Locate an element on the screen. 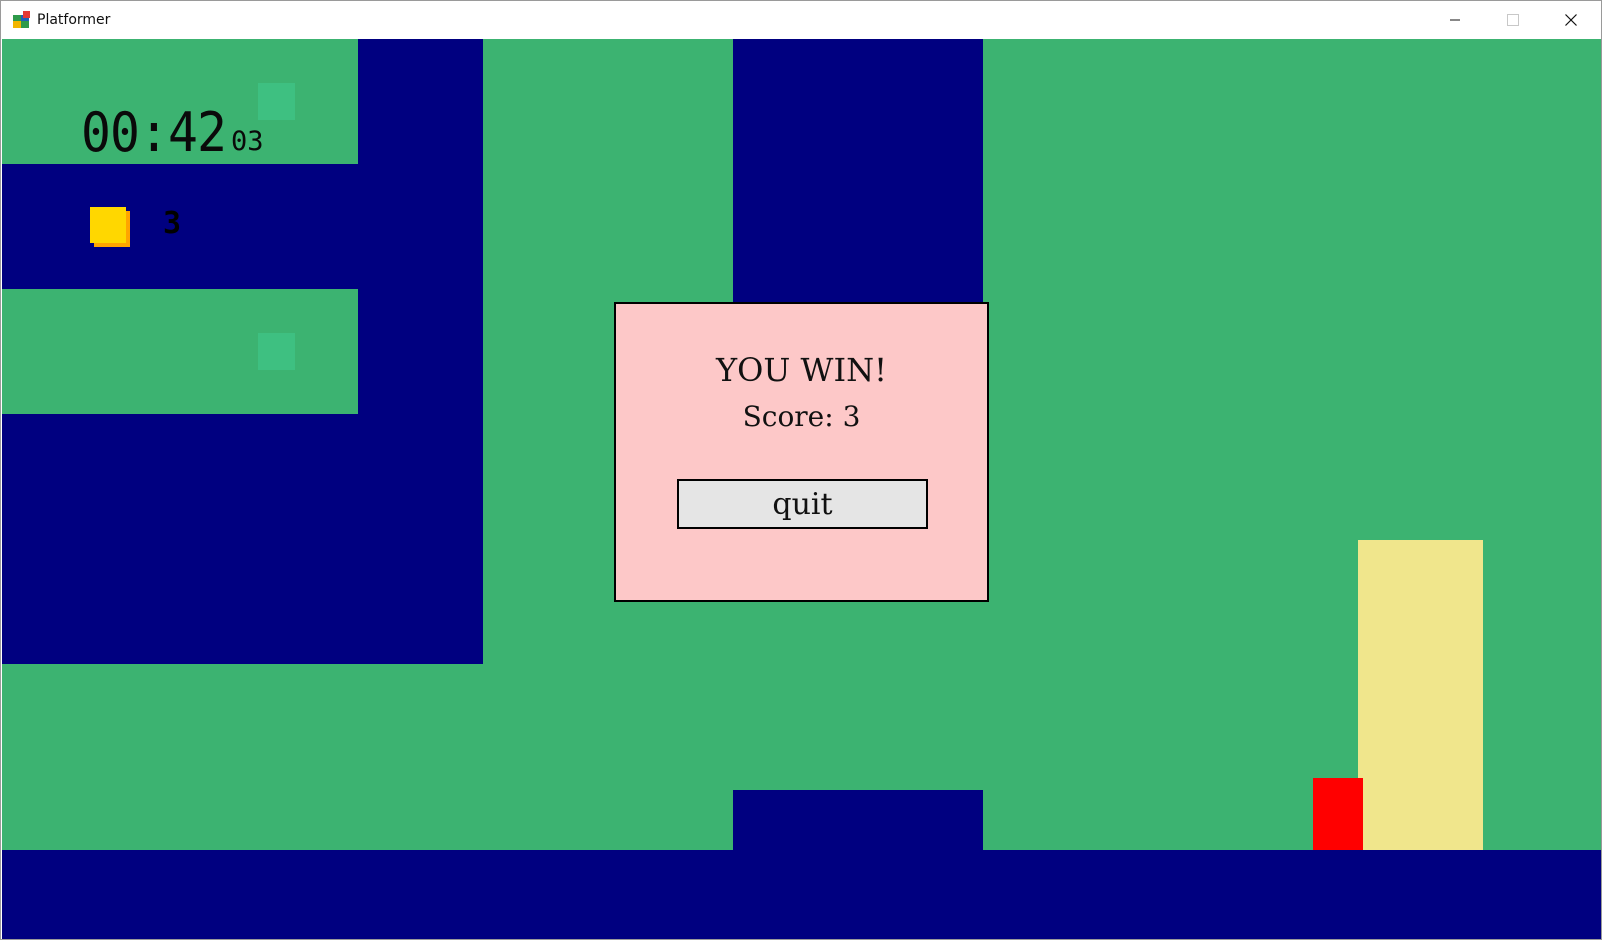 The width and height of the screenshot is (1602, 940). close-icon is located at coordinates (1571, 20).